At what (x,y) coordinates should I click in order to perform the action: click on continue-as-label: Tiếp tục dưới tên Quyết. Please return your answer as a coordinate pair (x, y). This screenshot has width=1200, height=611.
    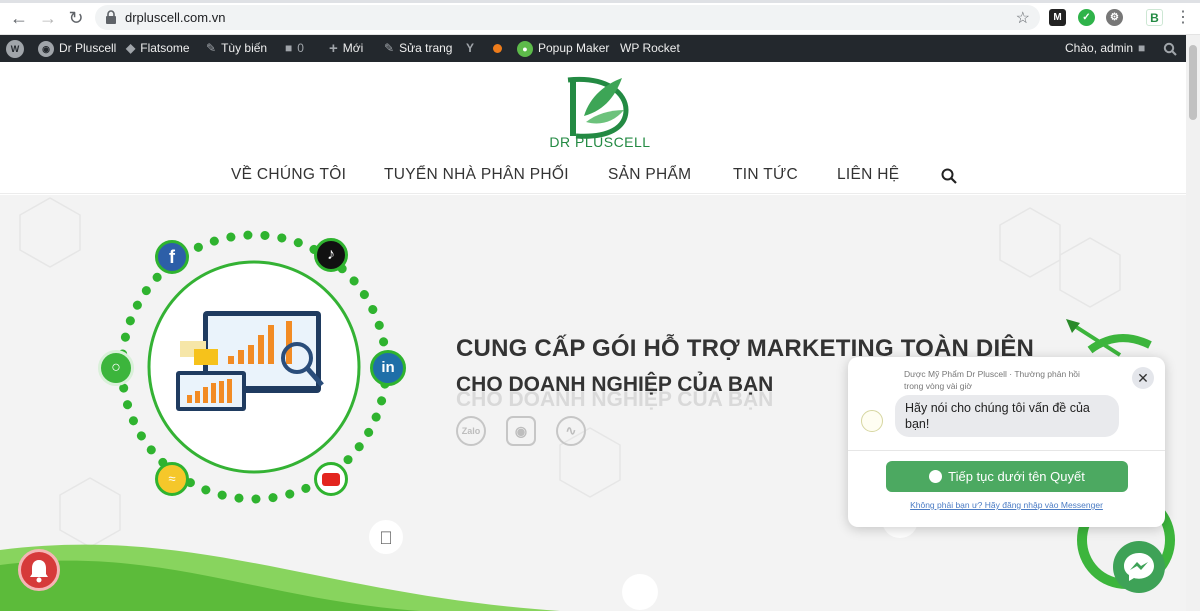
    Looking at the image, I should click on (1016, 476).